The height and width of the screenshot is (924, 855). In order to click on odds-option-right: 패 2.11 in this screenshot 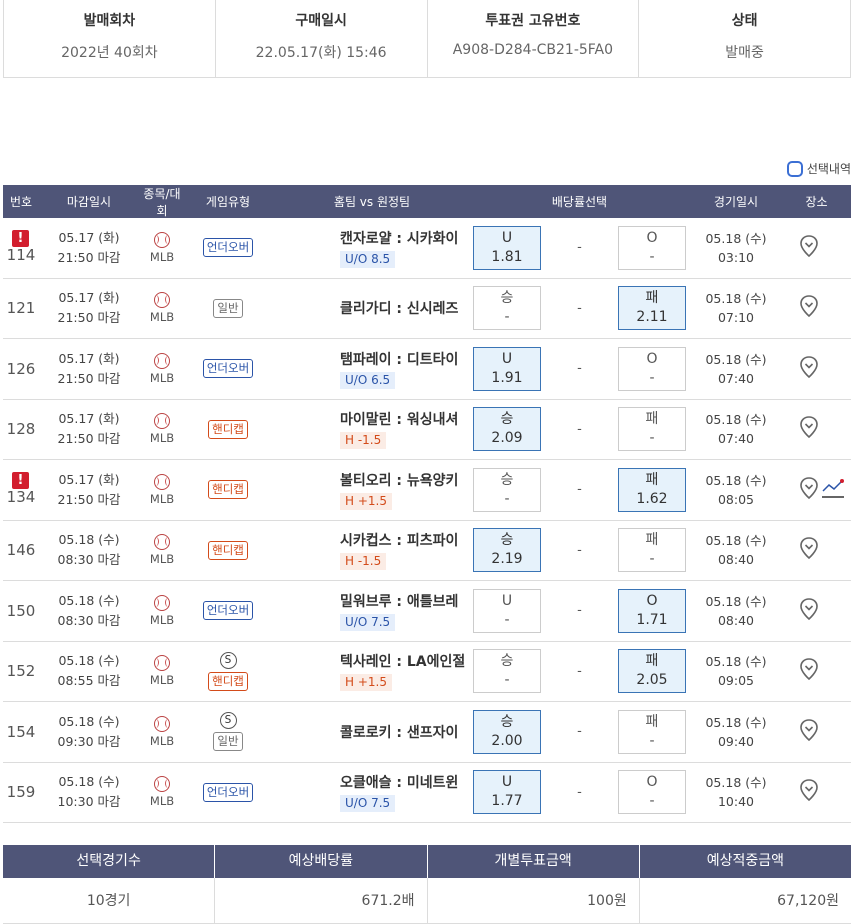, I will do `click(652, 308)`.